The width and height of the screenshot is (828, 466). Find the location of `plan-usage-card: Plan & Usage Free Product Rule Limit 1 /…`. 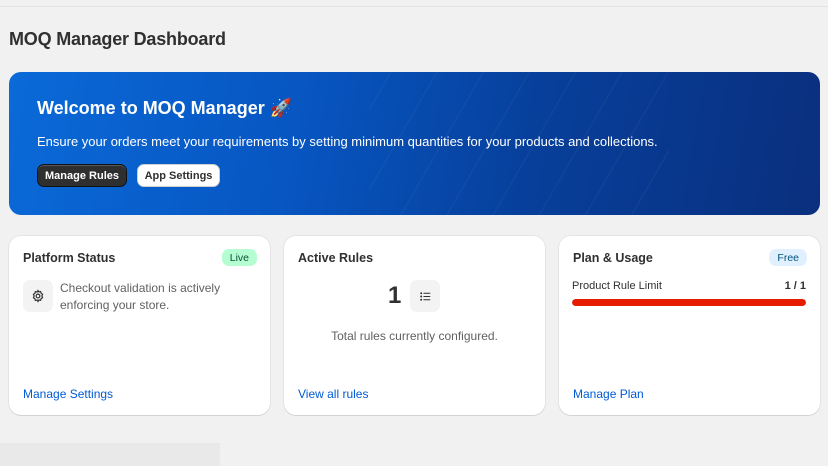

plan-usage-card: Plan & Usage Free Product Rule Limit 1 /… is located at coordinates (689, 325).